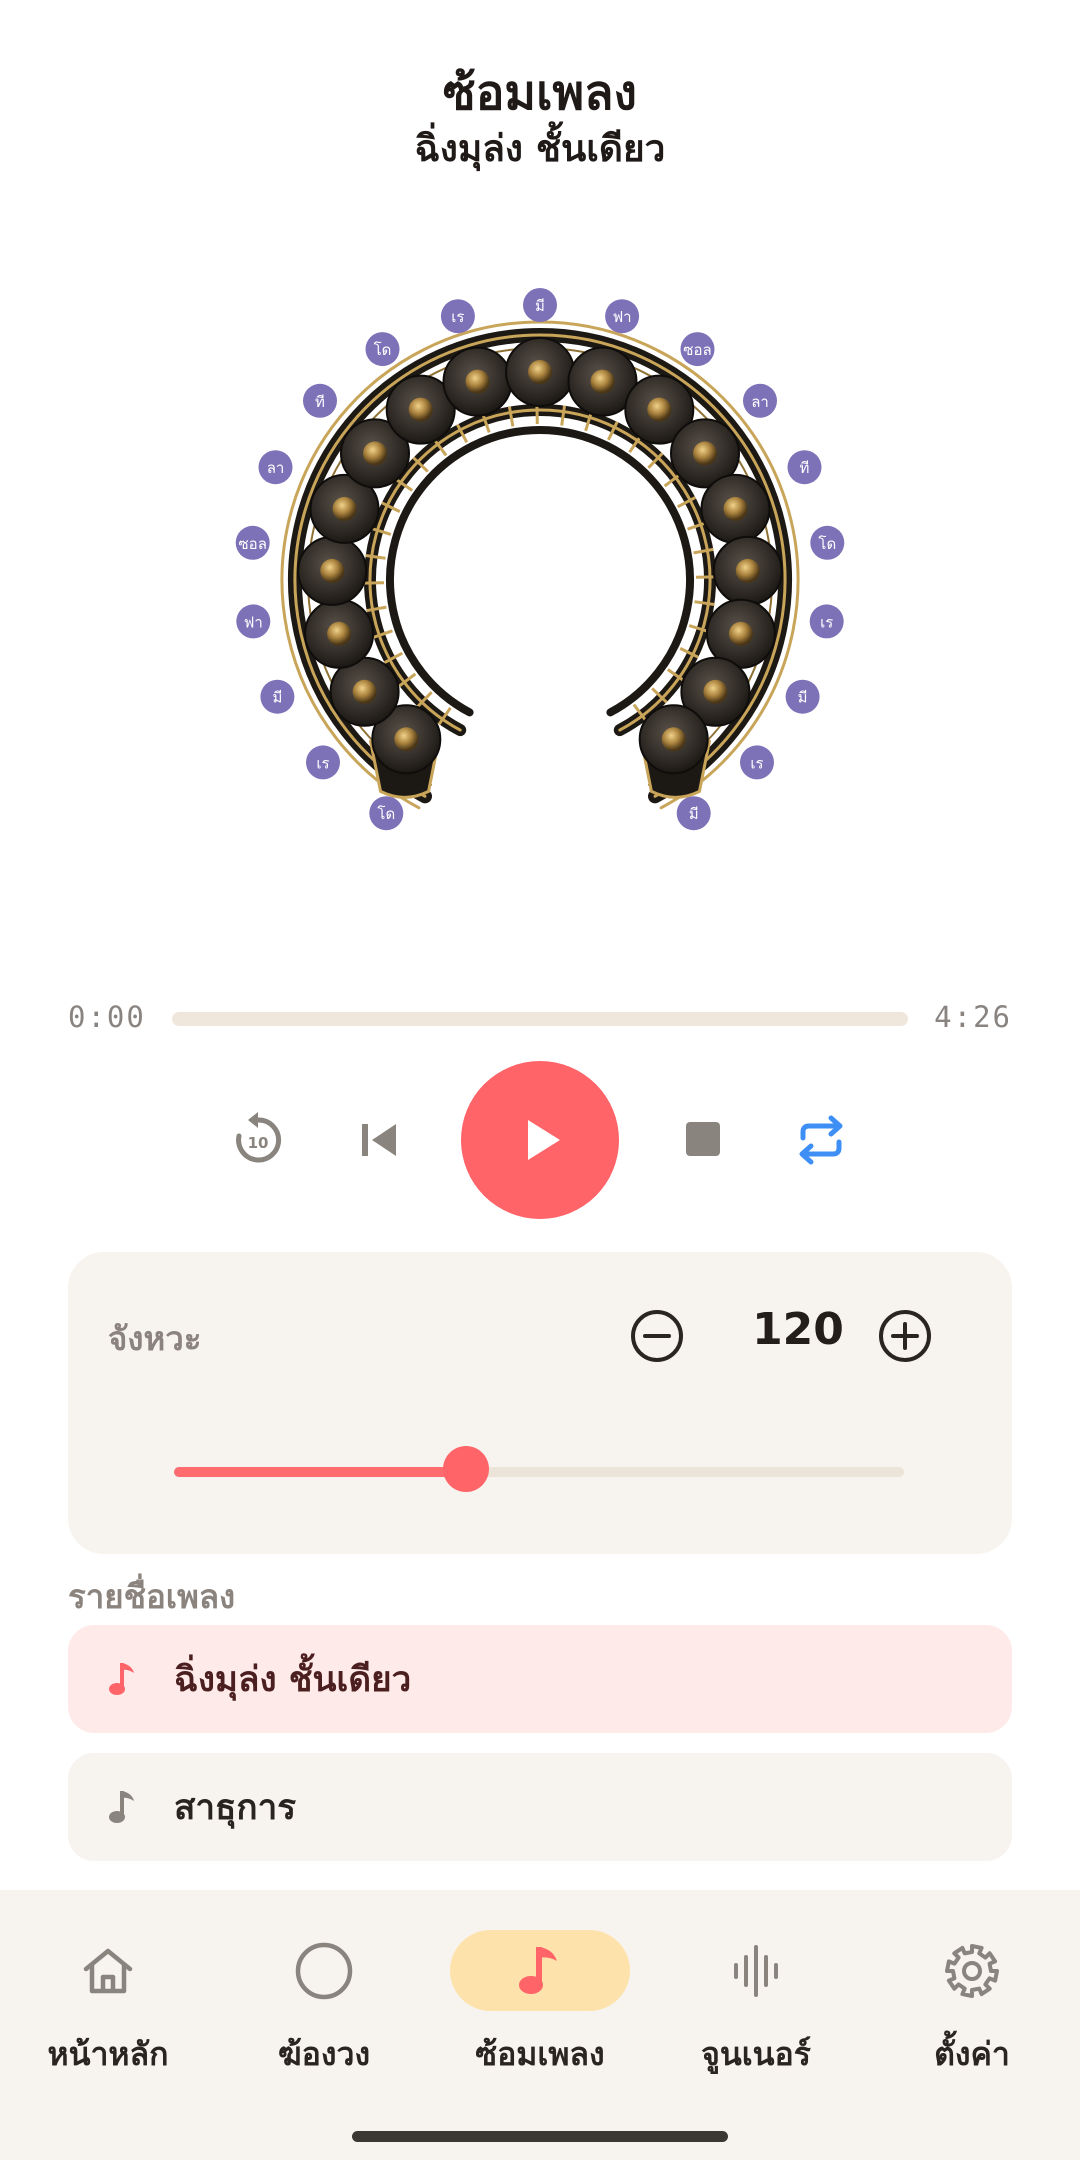 The height and width of the screenshot is (2160, 1080). What do you see at coordinates (972, 2005) in the screenshot?
I see `nav-settings: ตั้งค่า` at bounding box center [972, 2005].